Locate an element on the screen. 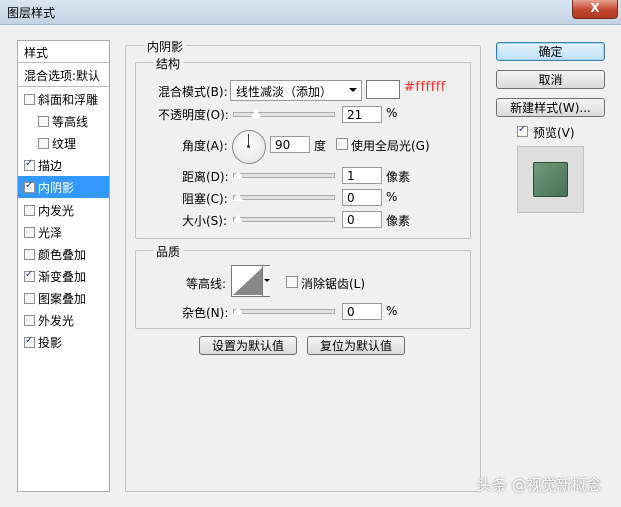 This screenshot has height=507, width=621. anti-alias-checkbox is located at coordinates (292, 282).